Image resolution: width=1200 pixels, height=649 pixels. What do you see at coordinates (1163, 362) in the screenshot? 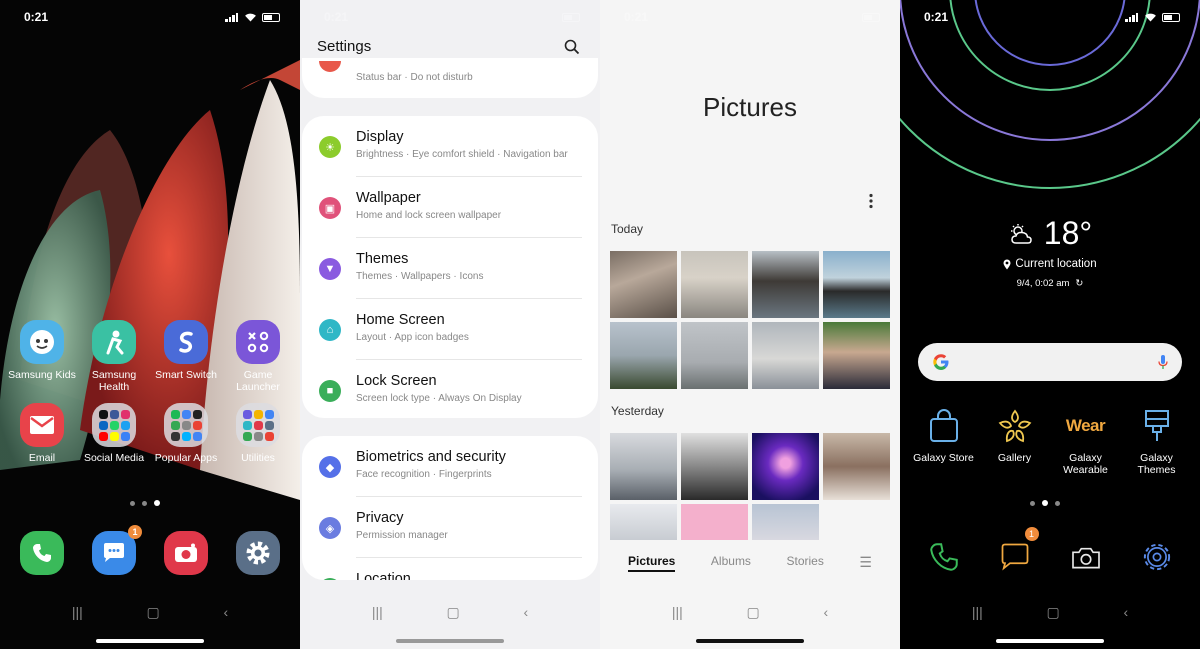
I see `mic-icon` at bounding box center [1163, 362].